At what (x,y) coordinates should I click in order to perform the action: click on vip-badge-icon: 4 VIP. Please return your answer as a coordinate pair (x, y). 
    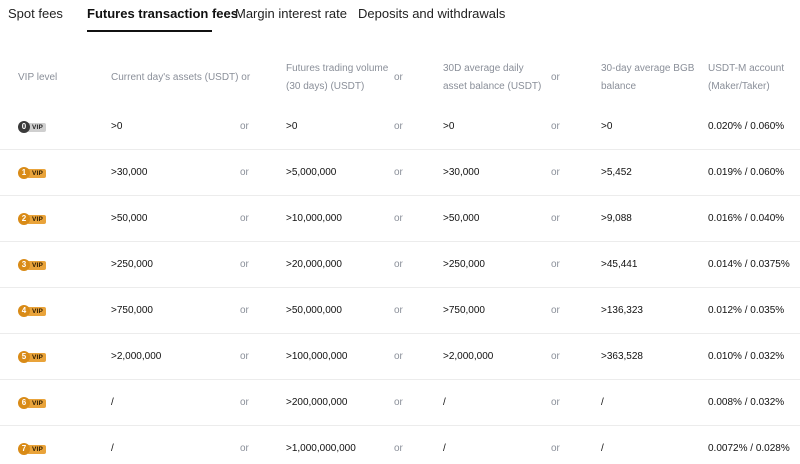
    Looking at the image, I should click on (32, 311).